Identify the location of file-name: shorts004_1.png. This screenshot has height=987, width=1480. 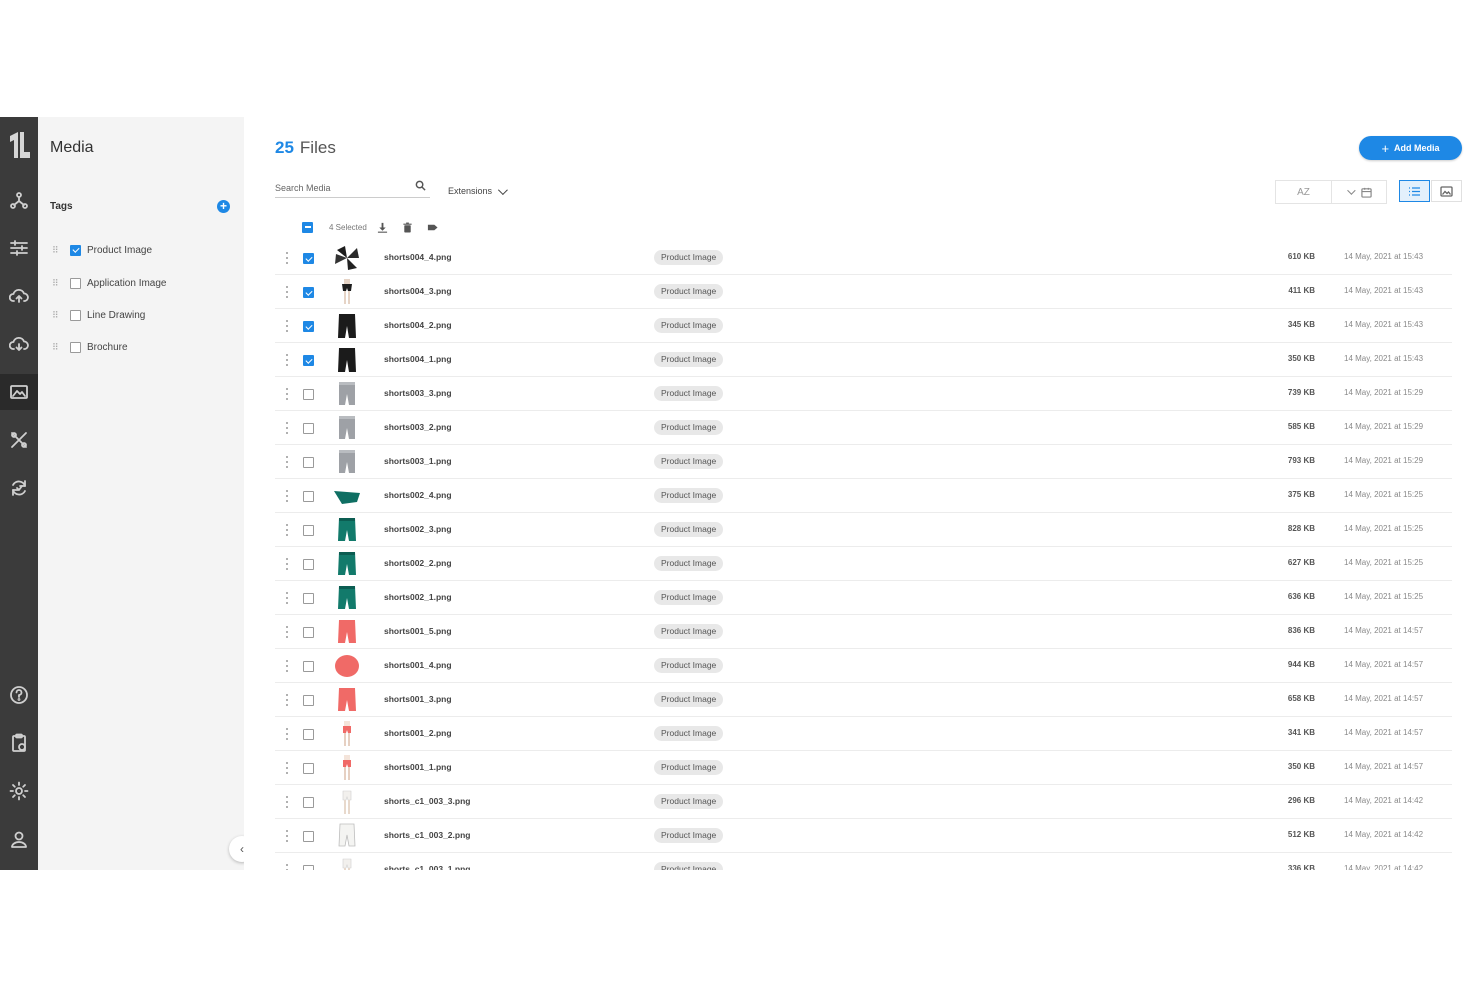
(418, 359).